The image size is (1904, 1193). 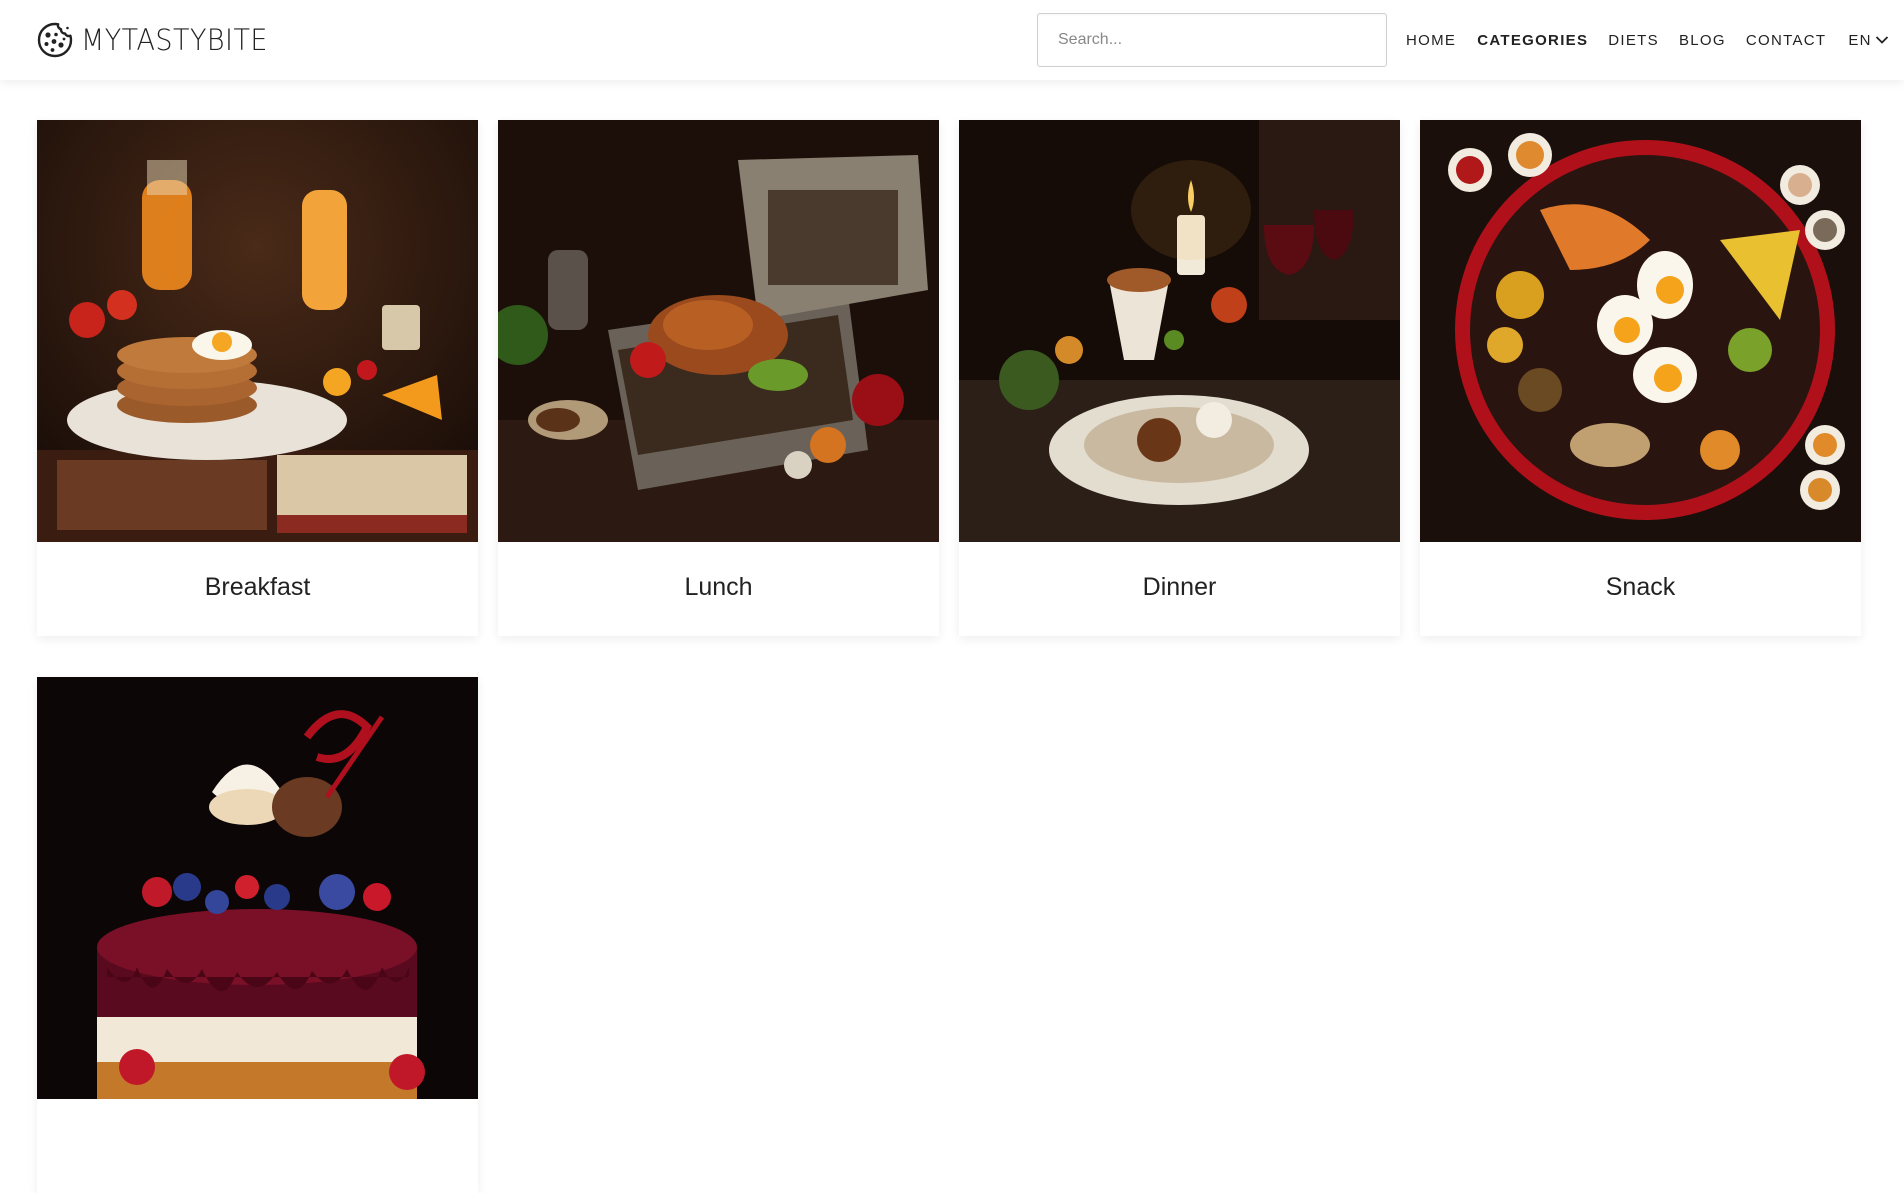 I want to click on breakfast-image, so click(x=257, y=331).